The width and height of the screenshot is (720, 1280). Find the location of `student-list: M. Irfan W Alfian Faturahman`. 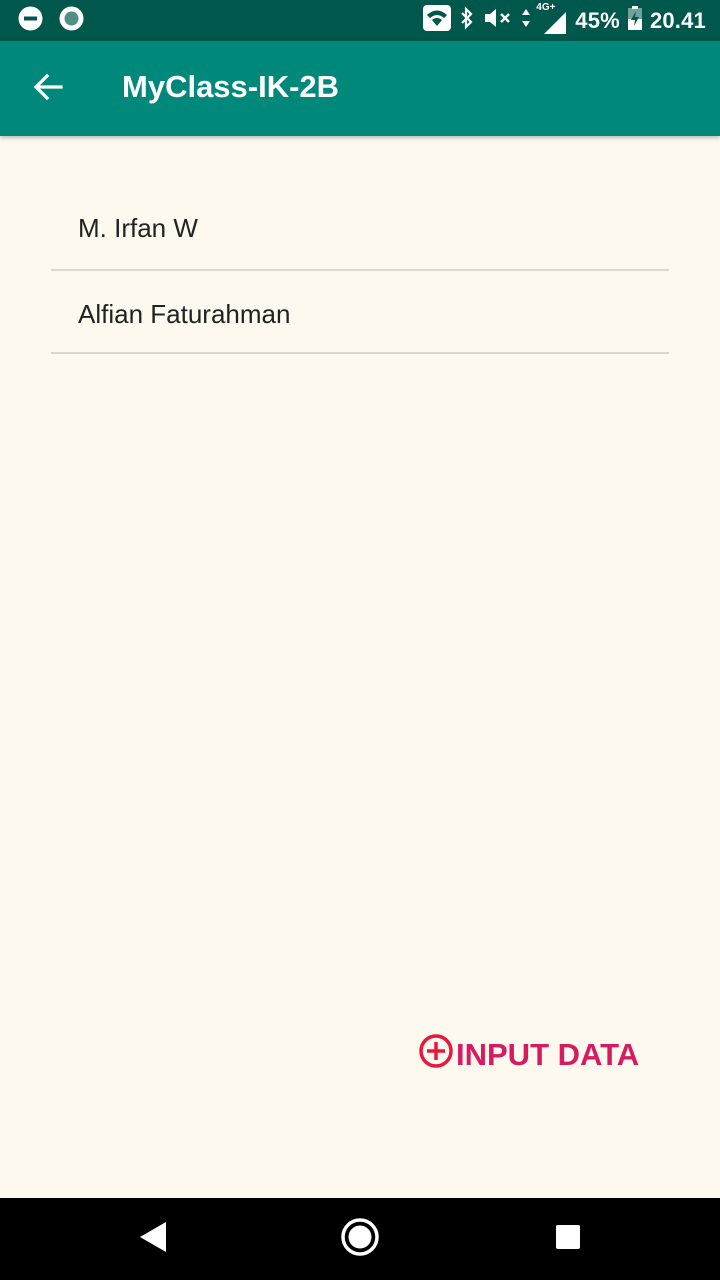

student-list: M. Irfan W Alfian Faturahman is located at coordinates (360, 270).